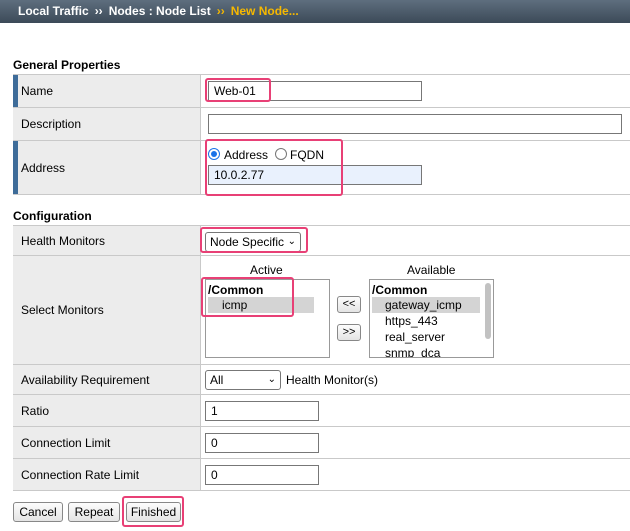 The width and height of the screenshot is (630, 531). What do you see at coordinates (160, 11) in the screenshot?
I see `breadcrumb-node-list: Nodes : Node List` at bounding box center [160, 11].